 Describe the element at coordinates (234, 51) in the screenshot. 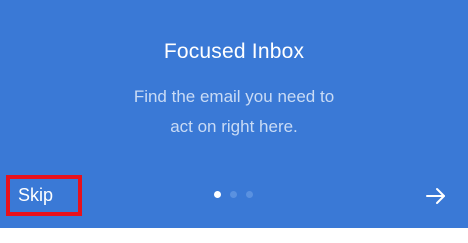

I see `page-title: Focused Inbox` at that location.